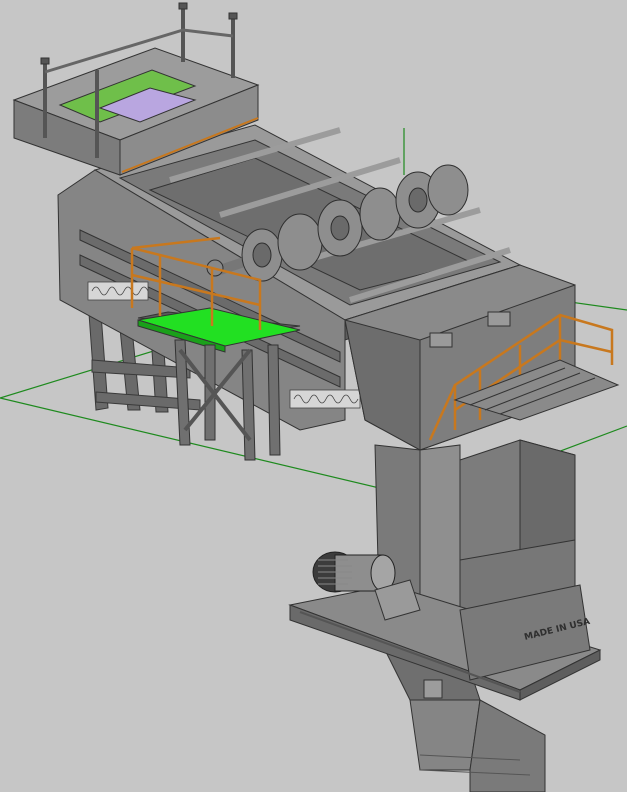 Image resolution: width=627 pixels, height=792 pixels. Describe the element at coordinates (325, 399) in the screenshot. I see `spring-array-right` at that location.